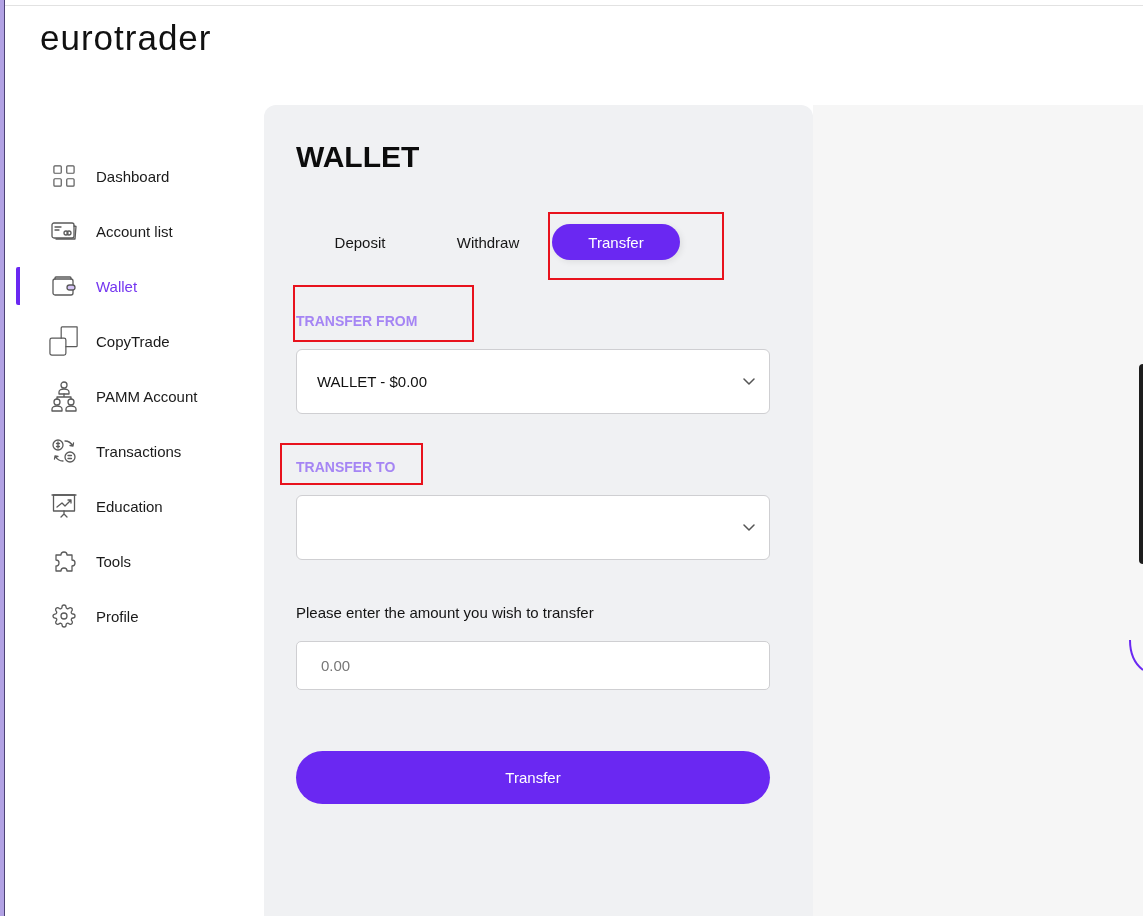 This screenshot has height=916, width=1143. I want to click on settings-icon, so click(64, 616).